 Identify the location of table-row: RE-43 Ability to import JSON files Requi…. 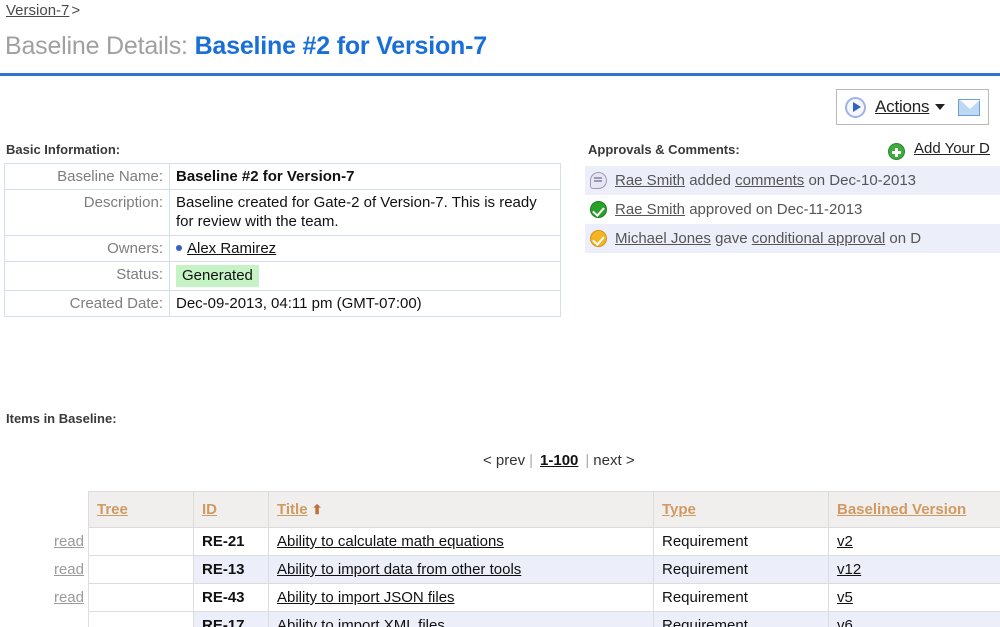
(544, 597).